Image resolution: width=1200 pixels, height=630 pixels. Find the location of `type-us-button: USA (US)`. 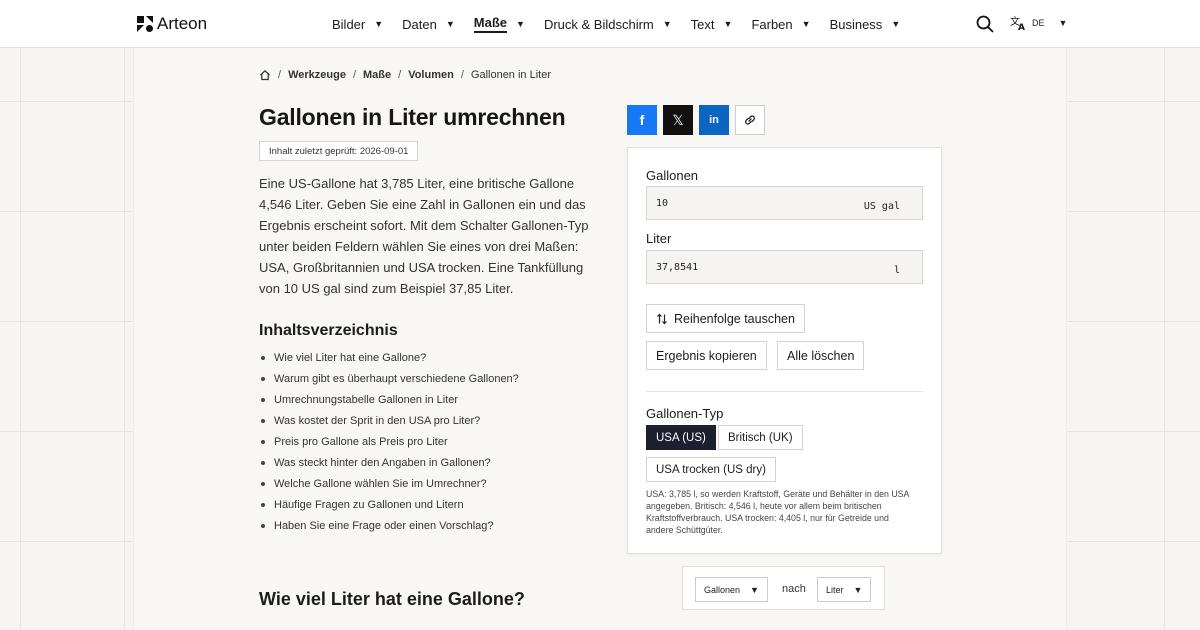

type-us-button: USA (US) is located at coordinates (681, 437).